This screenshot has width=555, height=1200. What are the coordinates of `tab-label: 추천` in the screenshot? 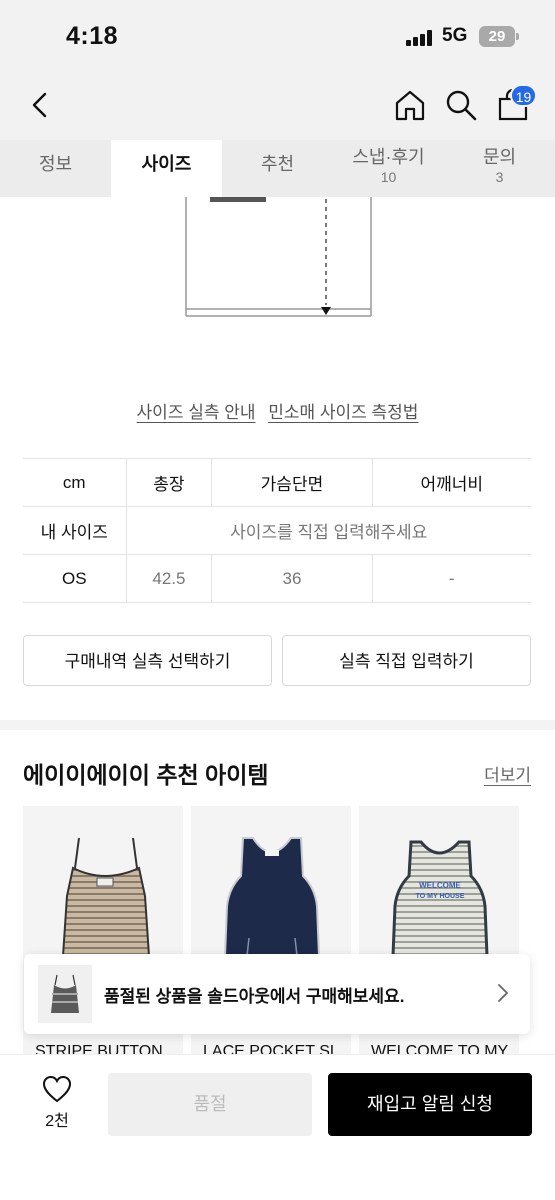 It's located at (277, 164).